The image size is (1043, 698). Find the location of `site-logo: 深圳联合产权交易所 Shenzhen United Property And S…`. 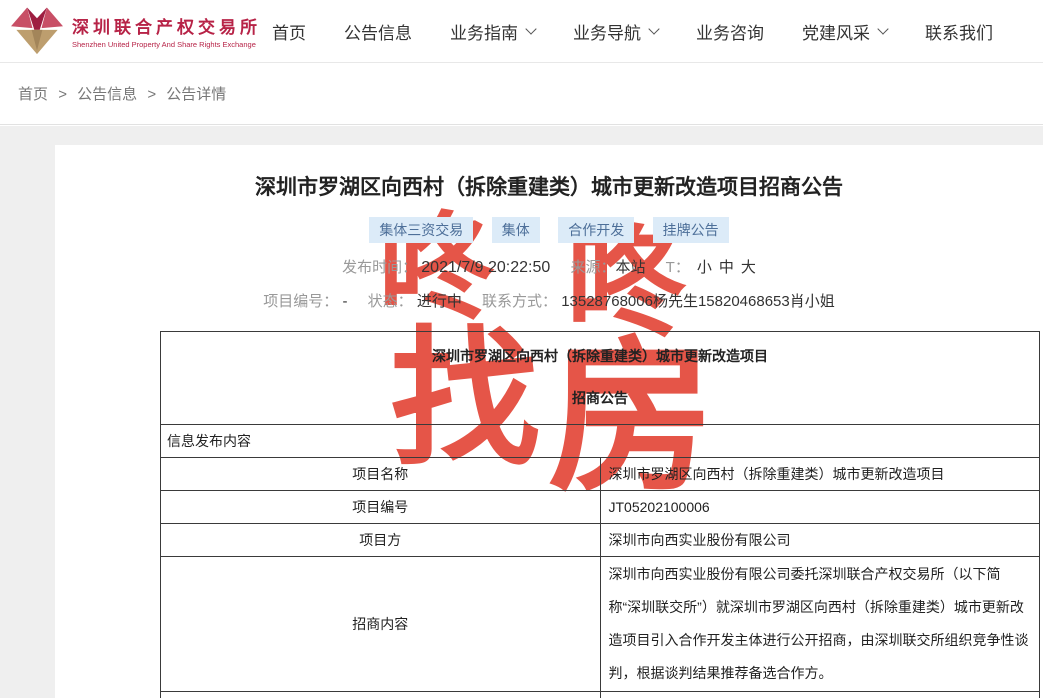

site-logo: 深圳联合产权交易所 Shenzhen United Property And S… is located at coordinates (135, 31).